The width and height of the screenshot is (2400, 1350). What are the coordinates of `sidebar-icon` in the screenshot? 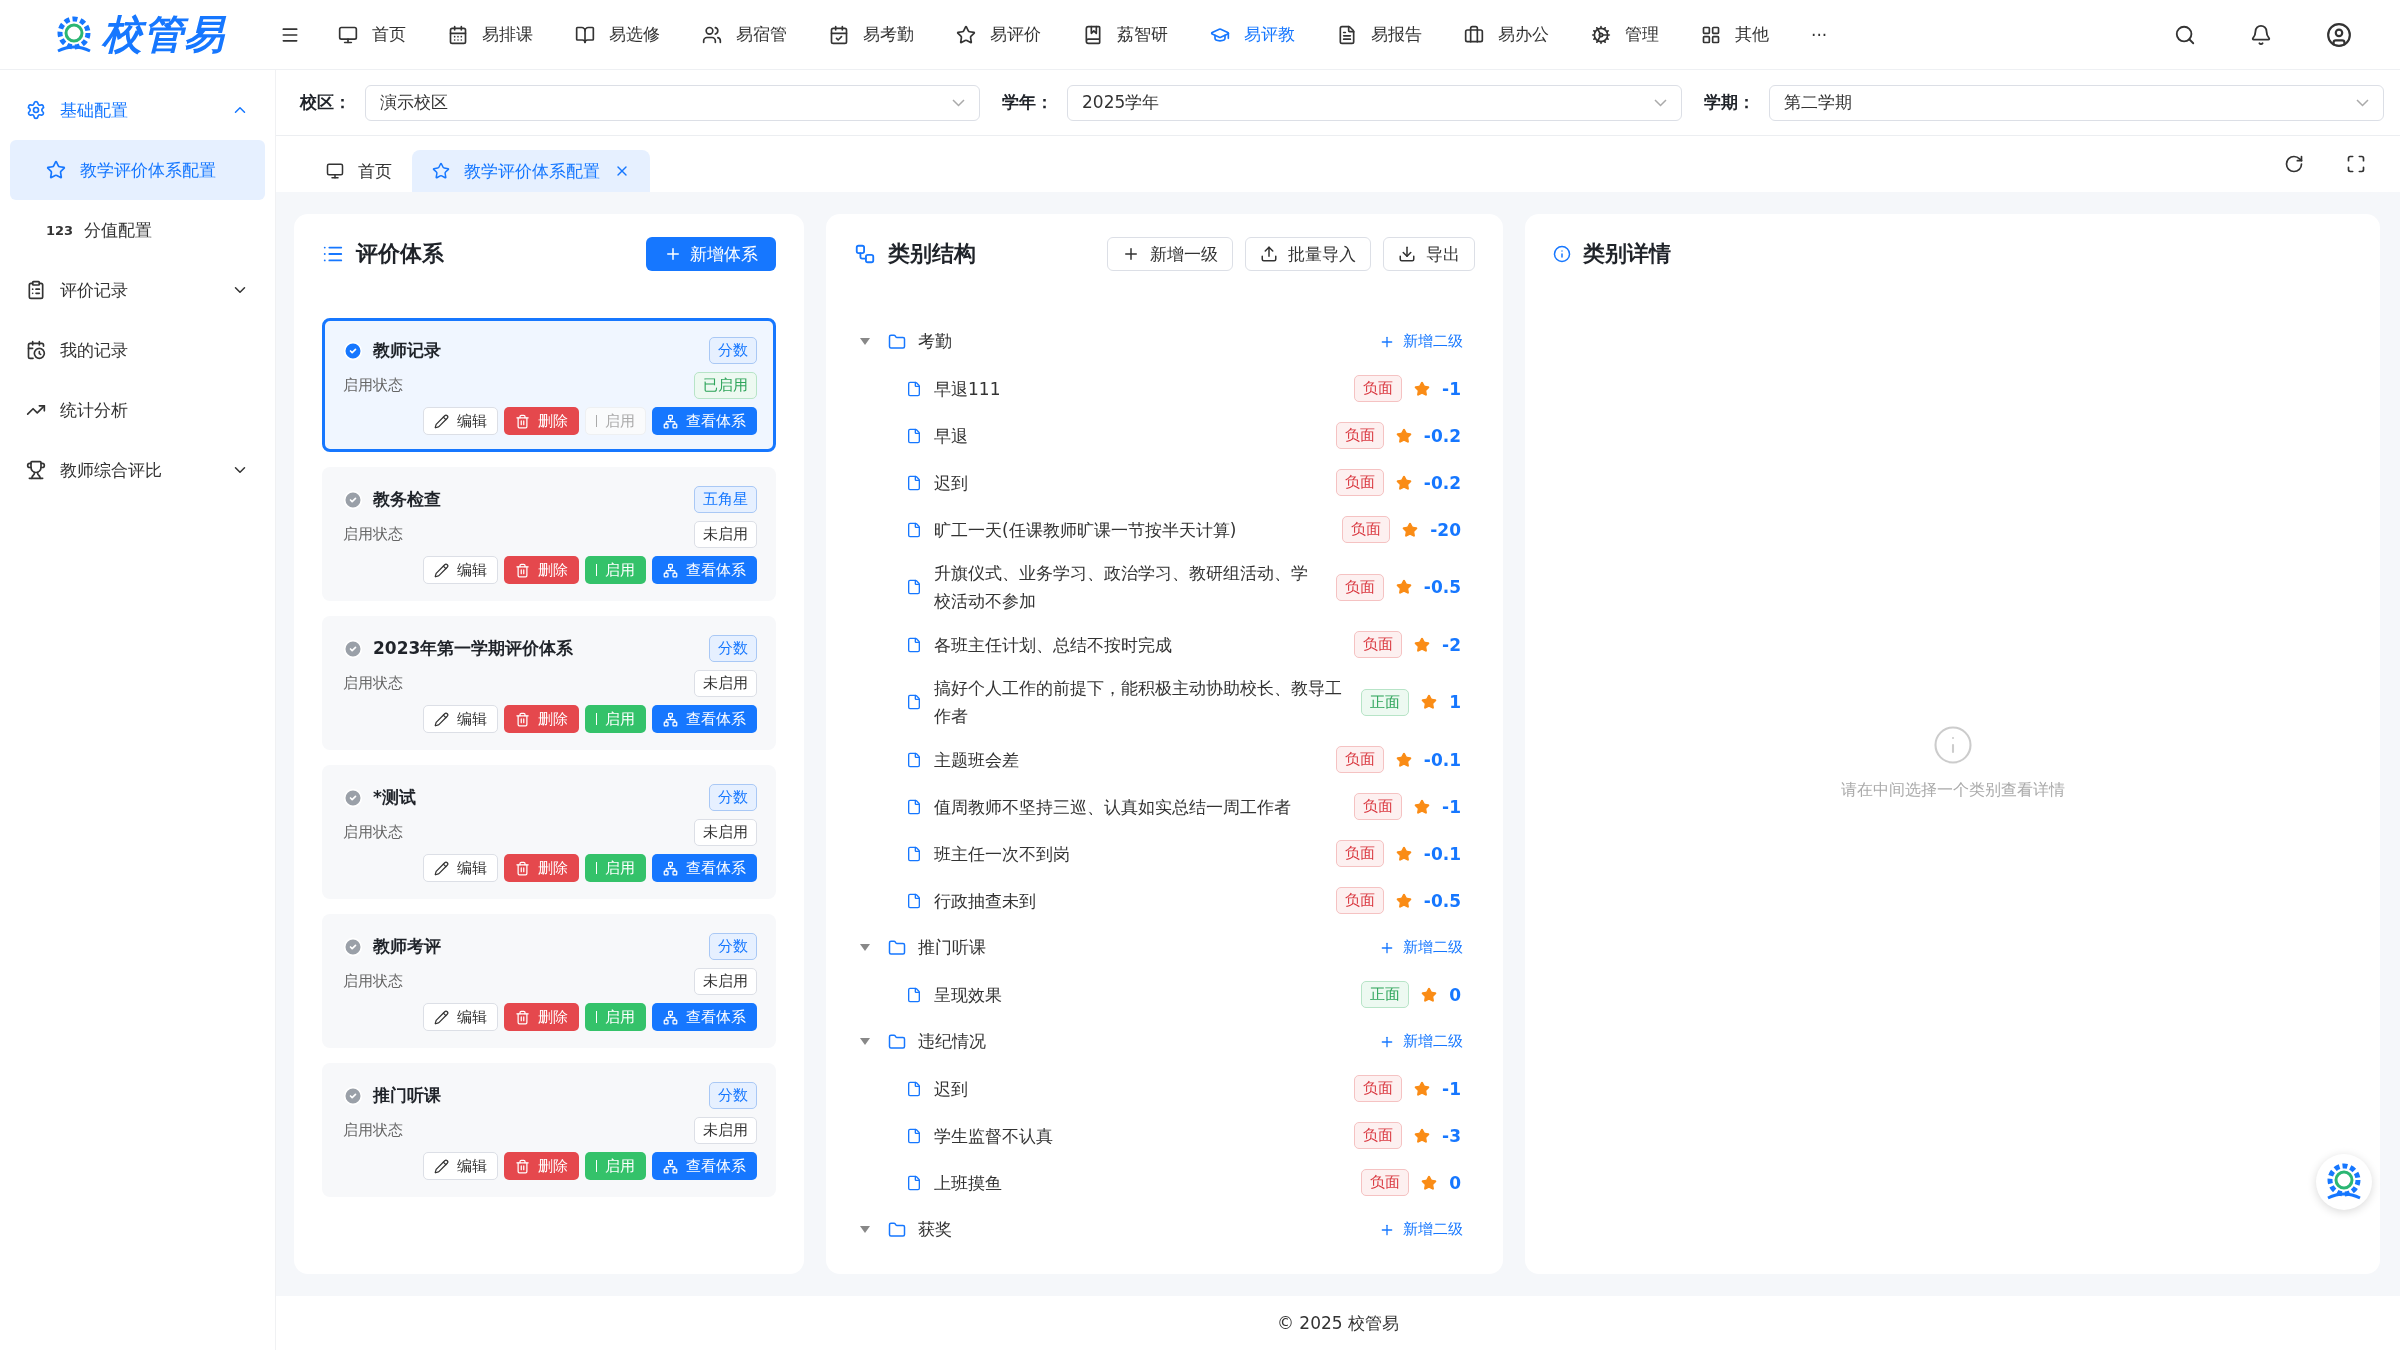 It's located at (36, 470).